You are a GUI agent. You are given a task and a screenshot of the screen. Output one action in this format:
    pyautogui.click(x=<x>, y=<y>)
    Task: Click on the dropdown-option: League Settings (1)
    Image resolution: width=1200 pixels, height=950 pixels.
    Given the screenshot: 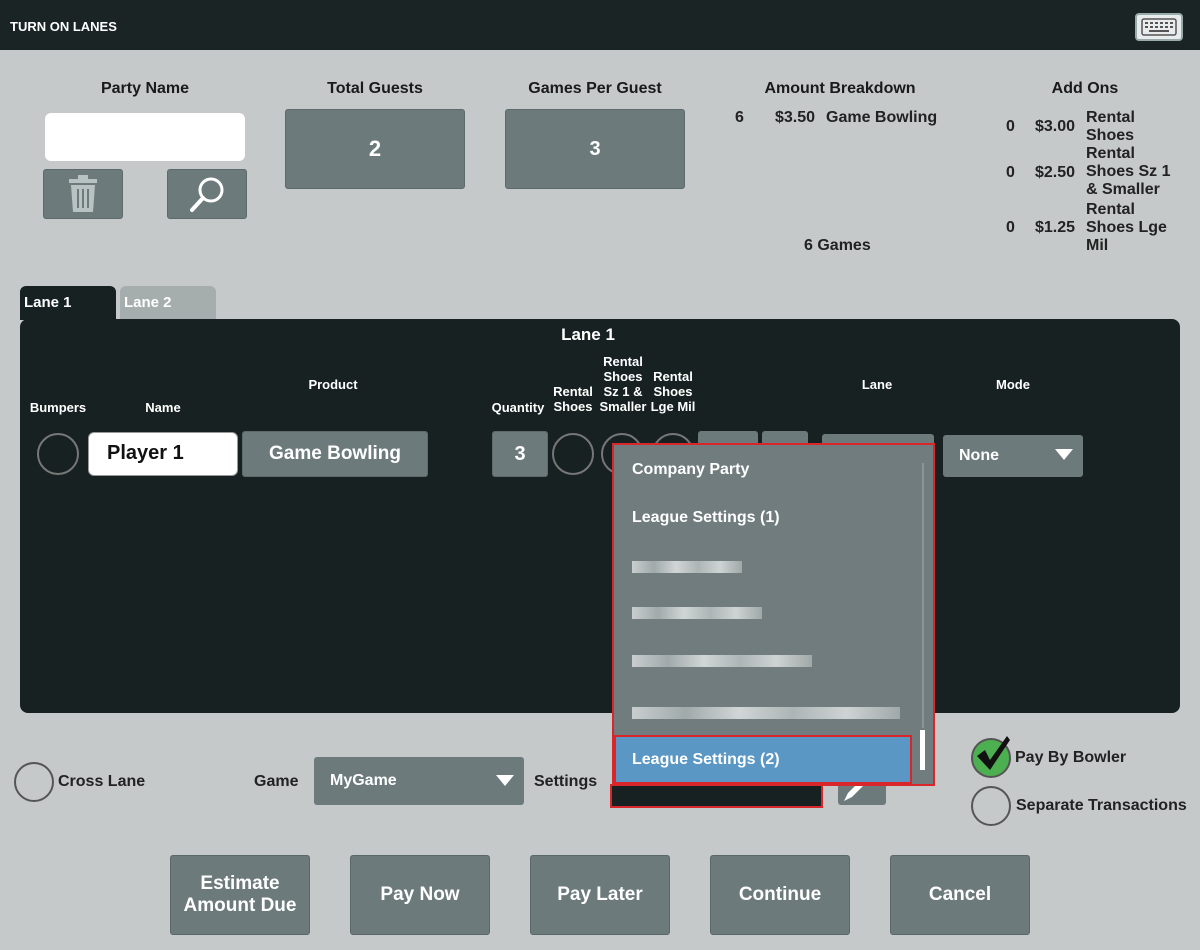 What is the action you would take?
    pyautogui.click(x=706, y=518)
    